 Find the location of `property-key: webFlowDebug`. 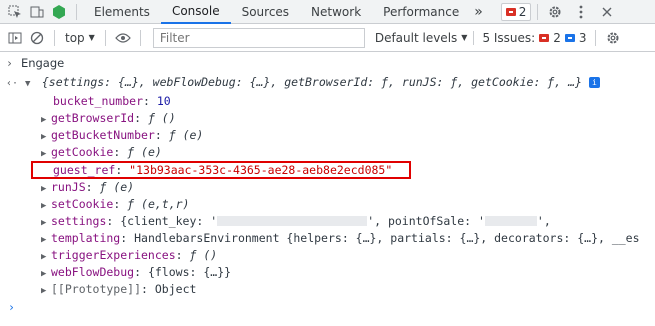

property-key: webFlowDebug is located at coordinates (93, 272).